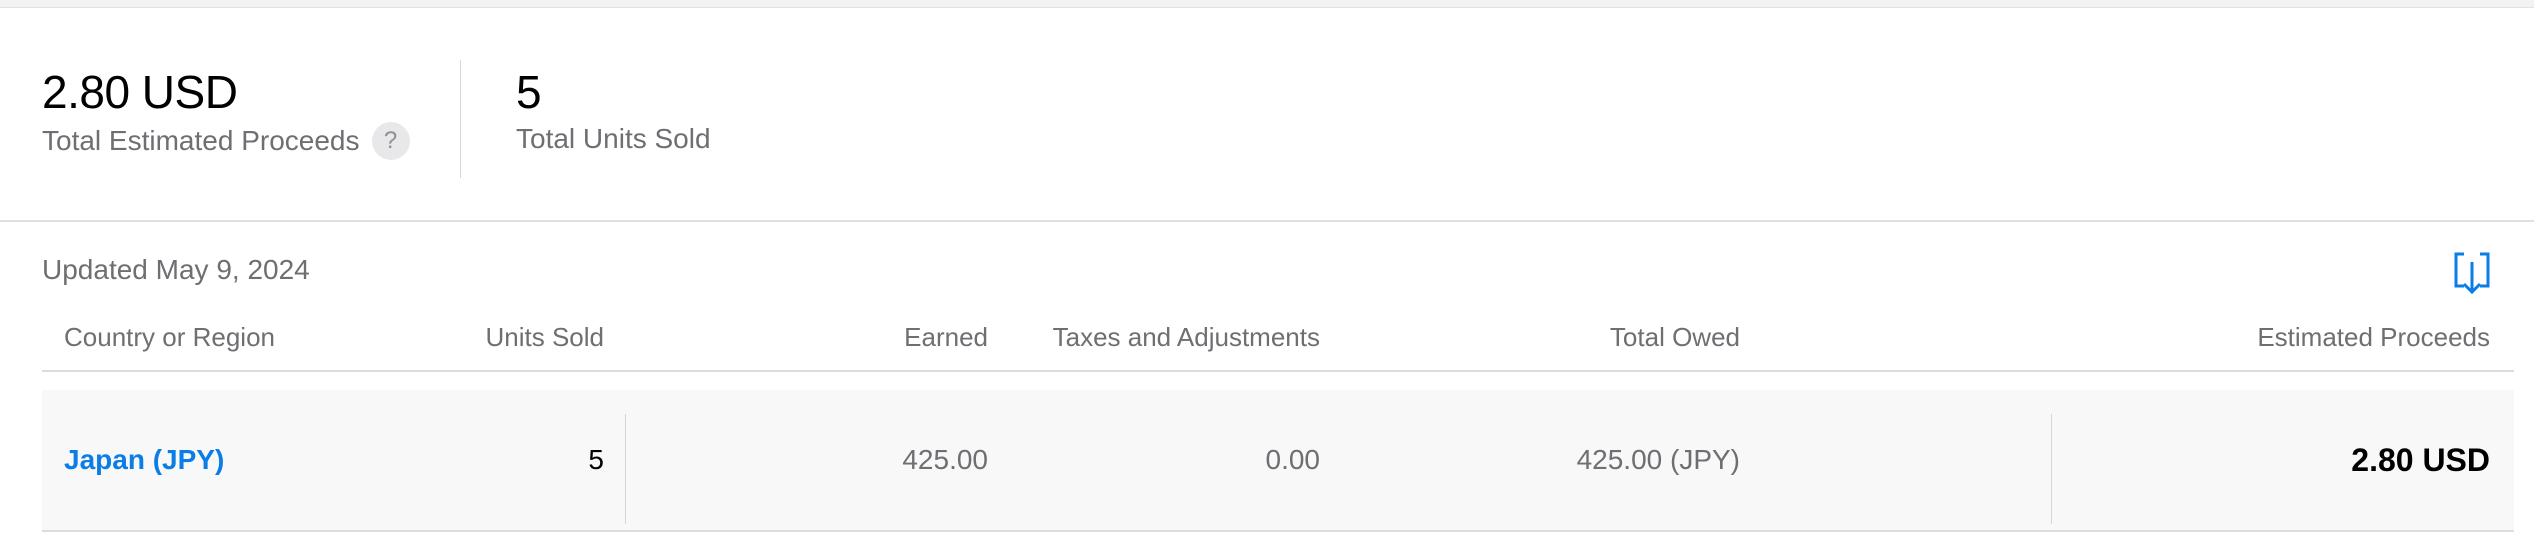 Image resolution: width=2534 pixels, height=554 pixels. Describe the element at coordinates (529, 92) in the screenshot. I see `total-units-value: 5` at that location.